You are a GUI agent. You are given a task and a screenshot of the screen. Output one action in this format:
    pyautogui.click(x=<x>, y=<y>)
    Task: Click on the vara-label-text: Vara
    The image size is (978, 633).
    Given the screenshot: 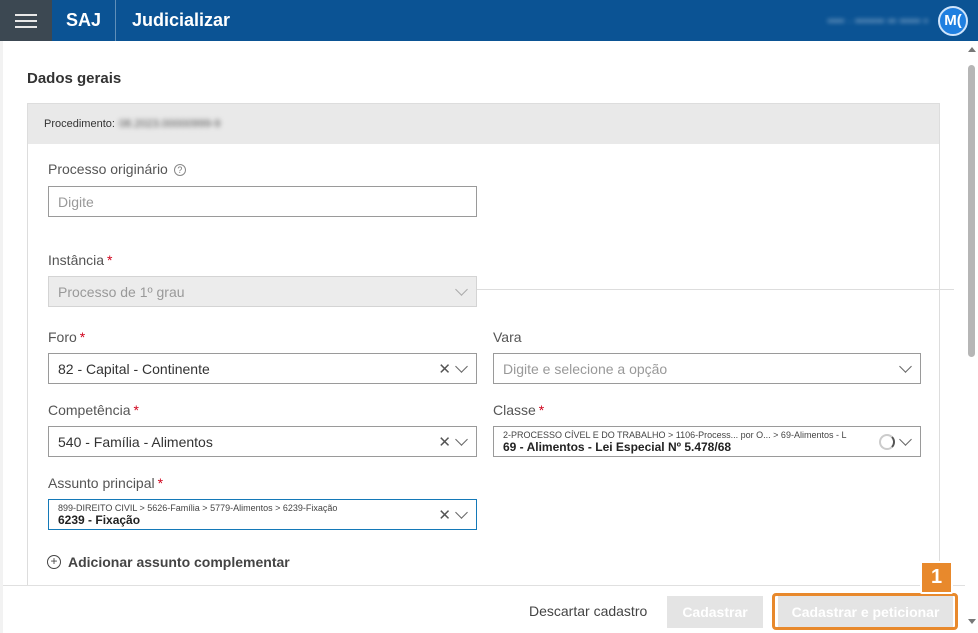 What is the action you would take?
    pyautogui.click(x=507, y=337)
    